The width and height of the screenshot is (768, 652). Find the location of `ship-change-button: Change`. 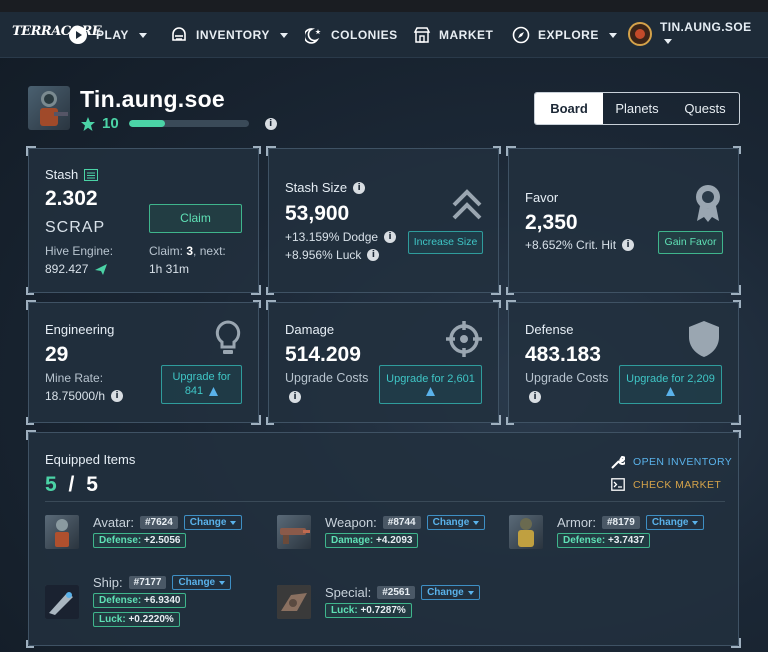

ship-change-button: Change is located at coordinates (202, 582).